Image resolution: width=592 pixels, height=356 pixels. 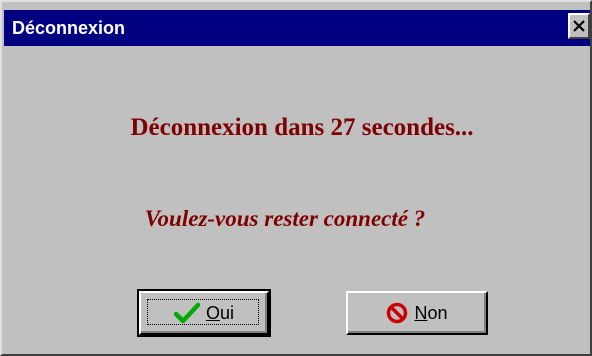 I want to click on checkmark-icon, so click(x=187, y=313).